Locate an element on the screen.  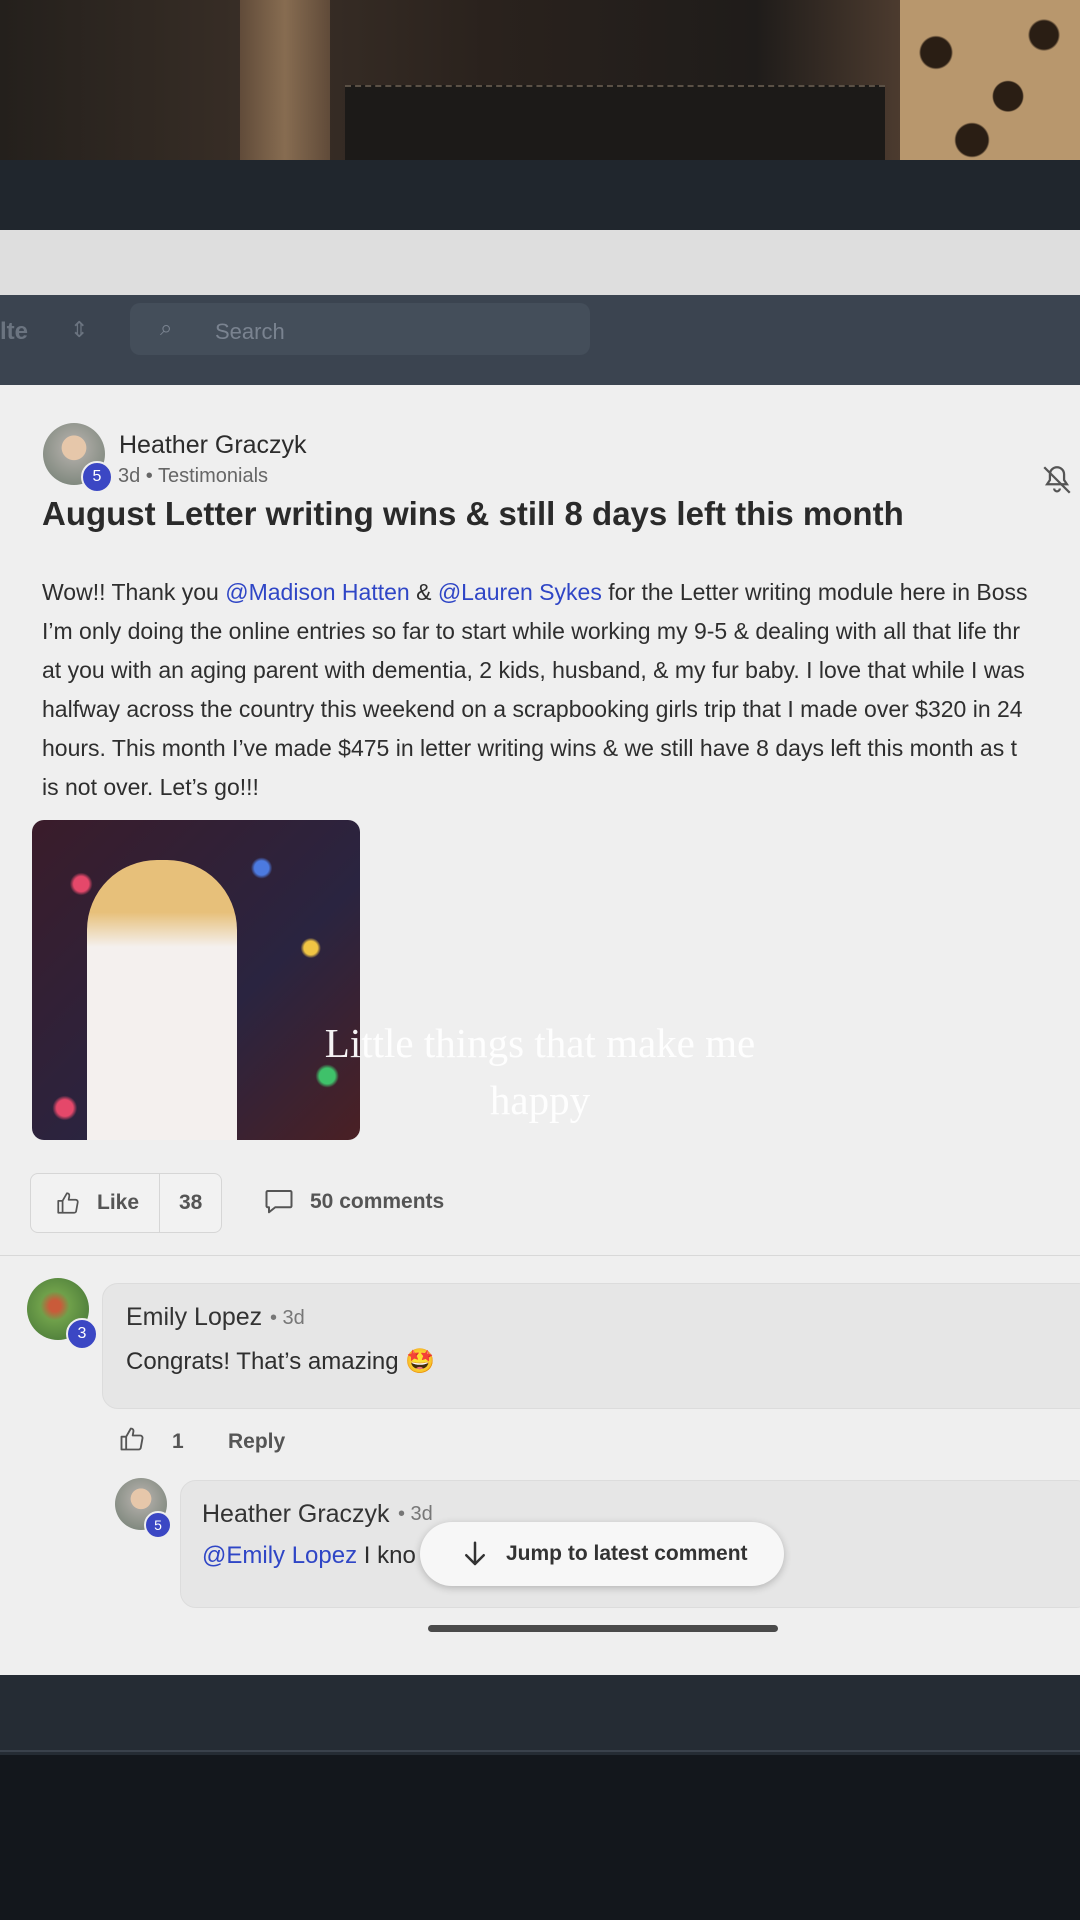
section-divider is located at coordinates (540, 1255).